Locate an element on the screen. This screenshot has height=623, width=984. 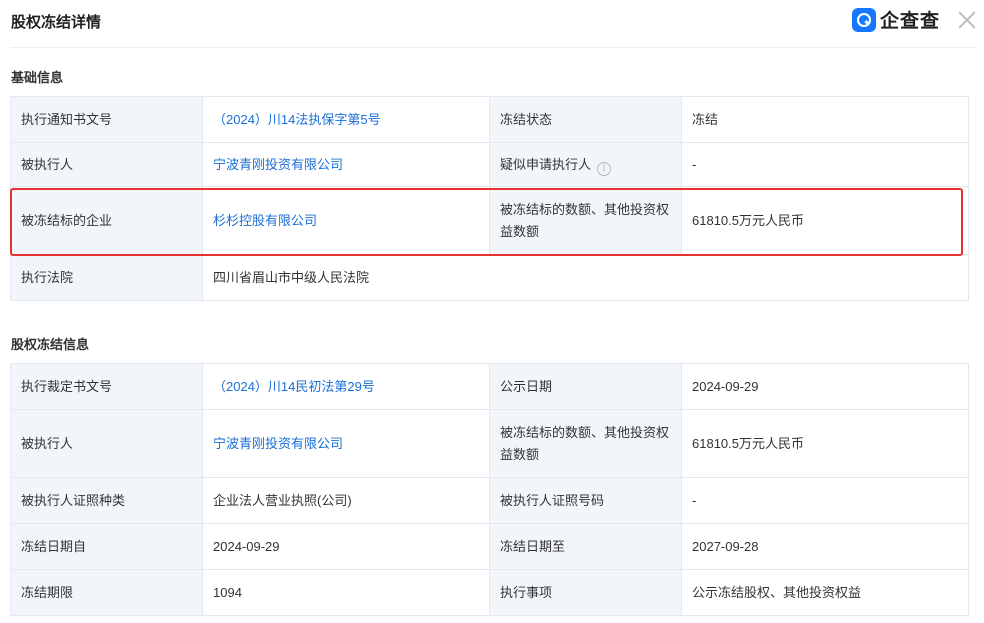
table-row: 被执行人 宁波青刚投资有限公司 疑似申请执行人 i - is located at coordinates (489, 164).